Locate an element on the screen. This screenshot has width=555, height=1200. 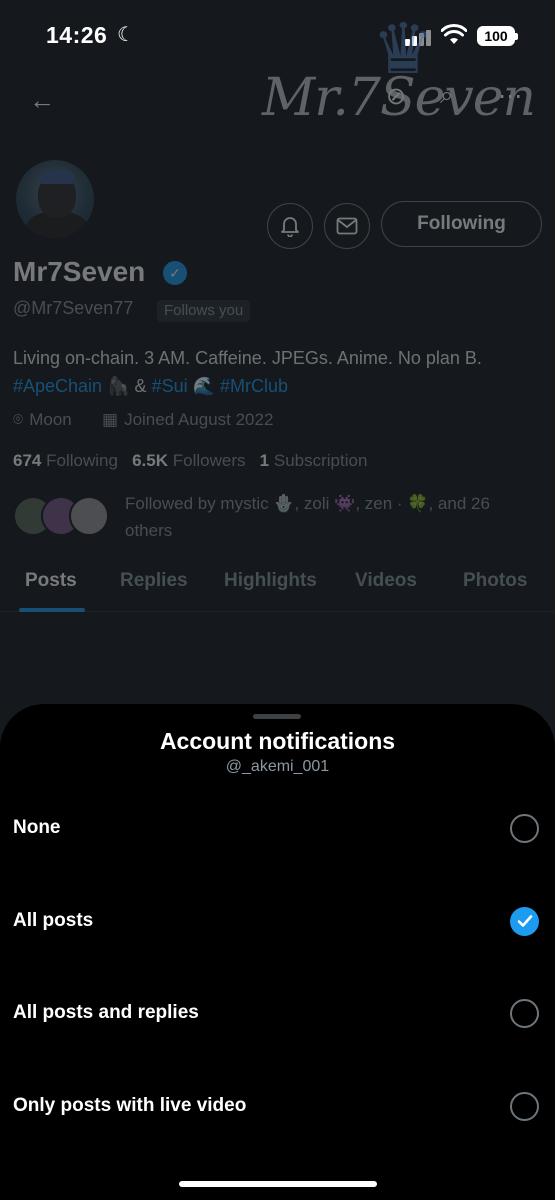
home-indicator is located at coordinates (278, 1184).